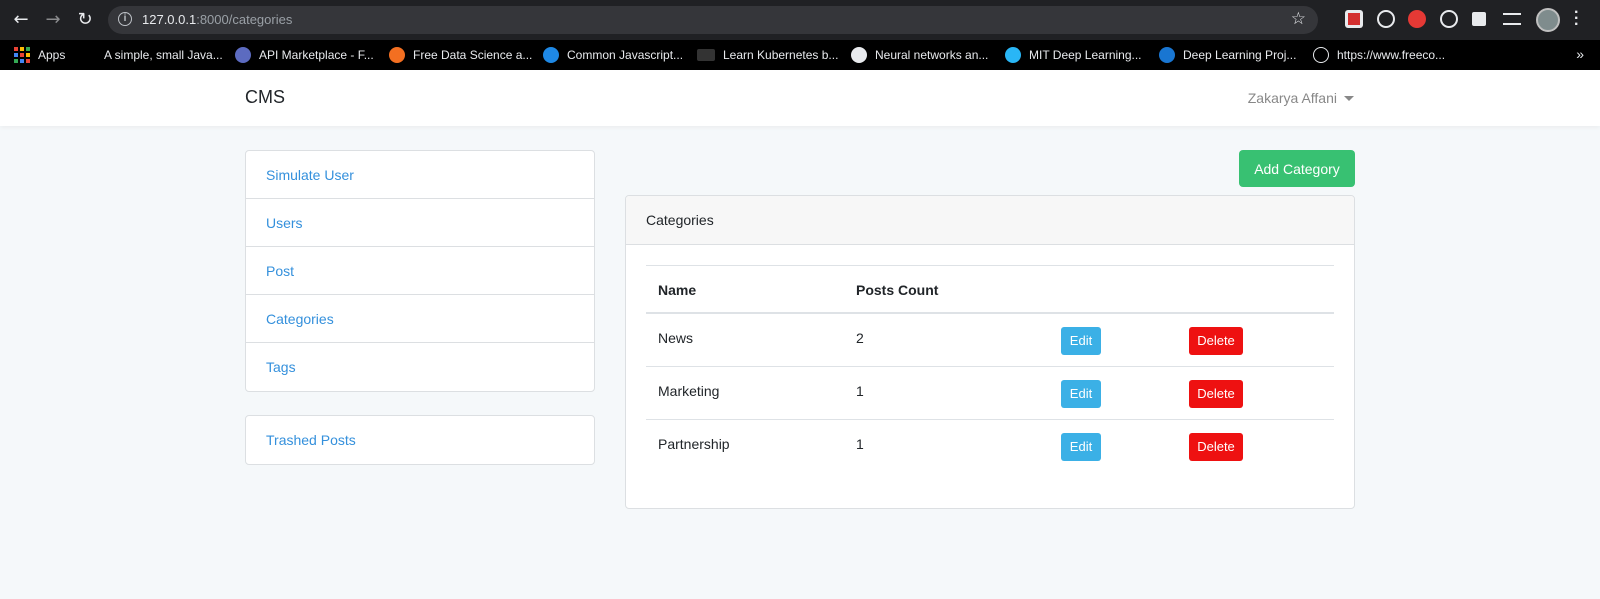 This screenshot has height=599, width=1600. I want to click on add-category-button: Add Category, so click(1297, 168).